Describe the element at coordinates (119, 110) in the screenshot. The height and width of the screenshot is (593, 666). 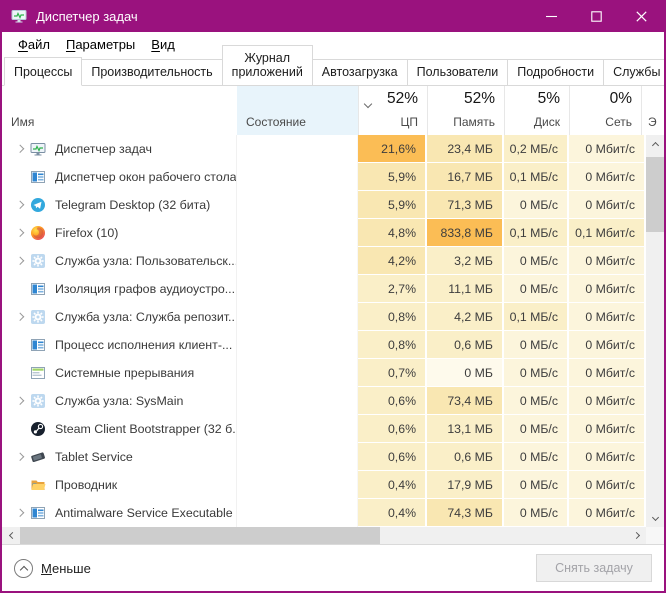
I see `column-name: Имя` at that location.